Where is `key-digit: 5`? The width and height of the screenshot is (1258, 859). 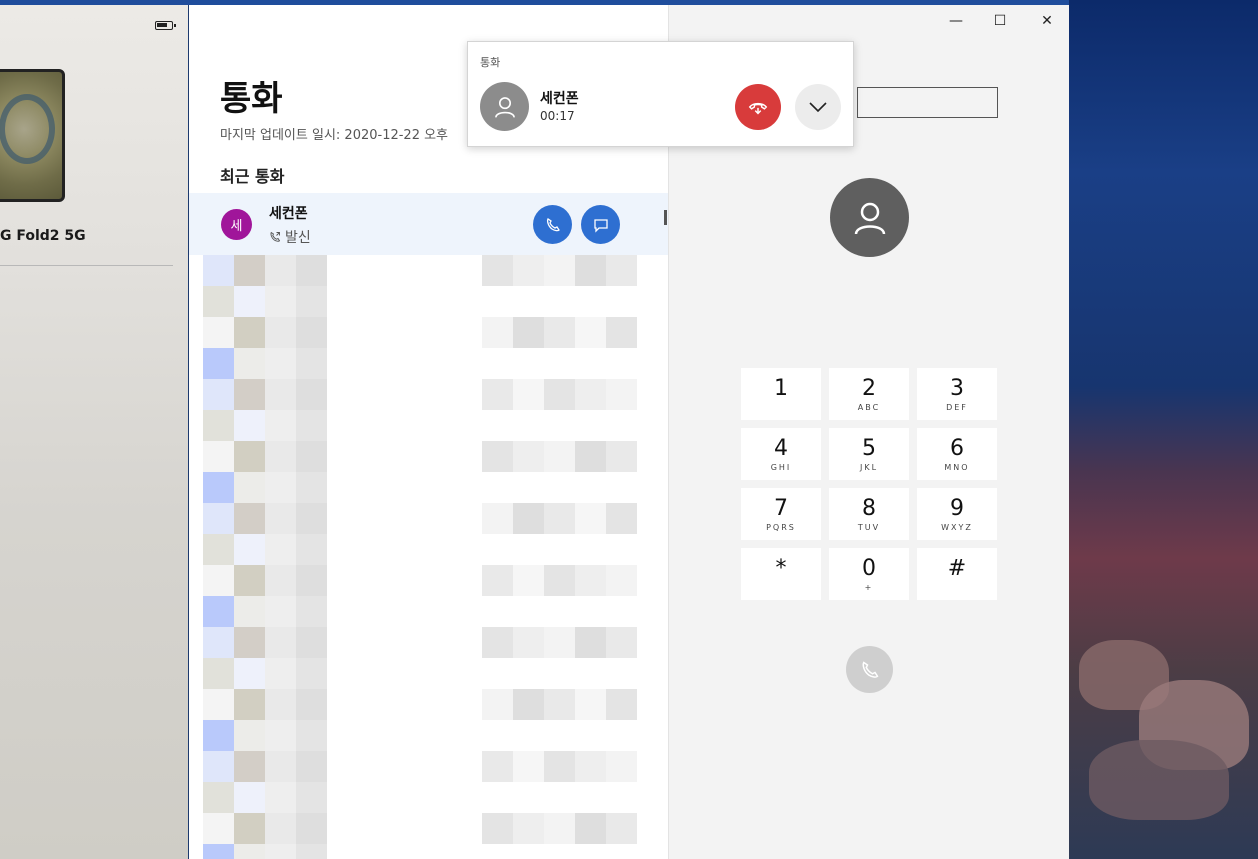 key-digit: 5 is located at coordinates (869, 448).